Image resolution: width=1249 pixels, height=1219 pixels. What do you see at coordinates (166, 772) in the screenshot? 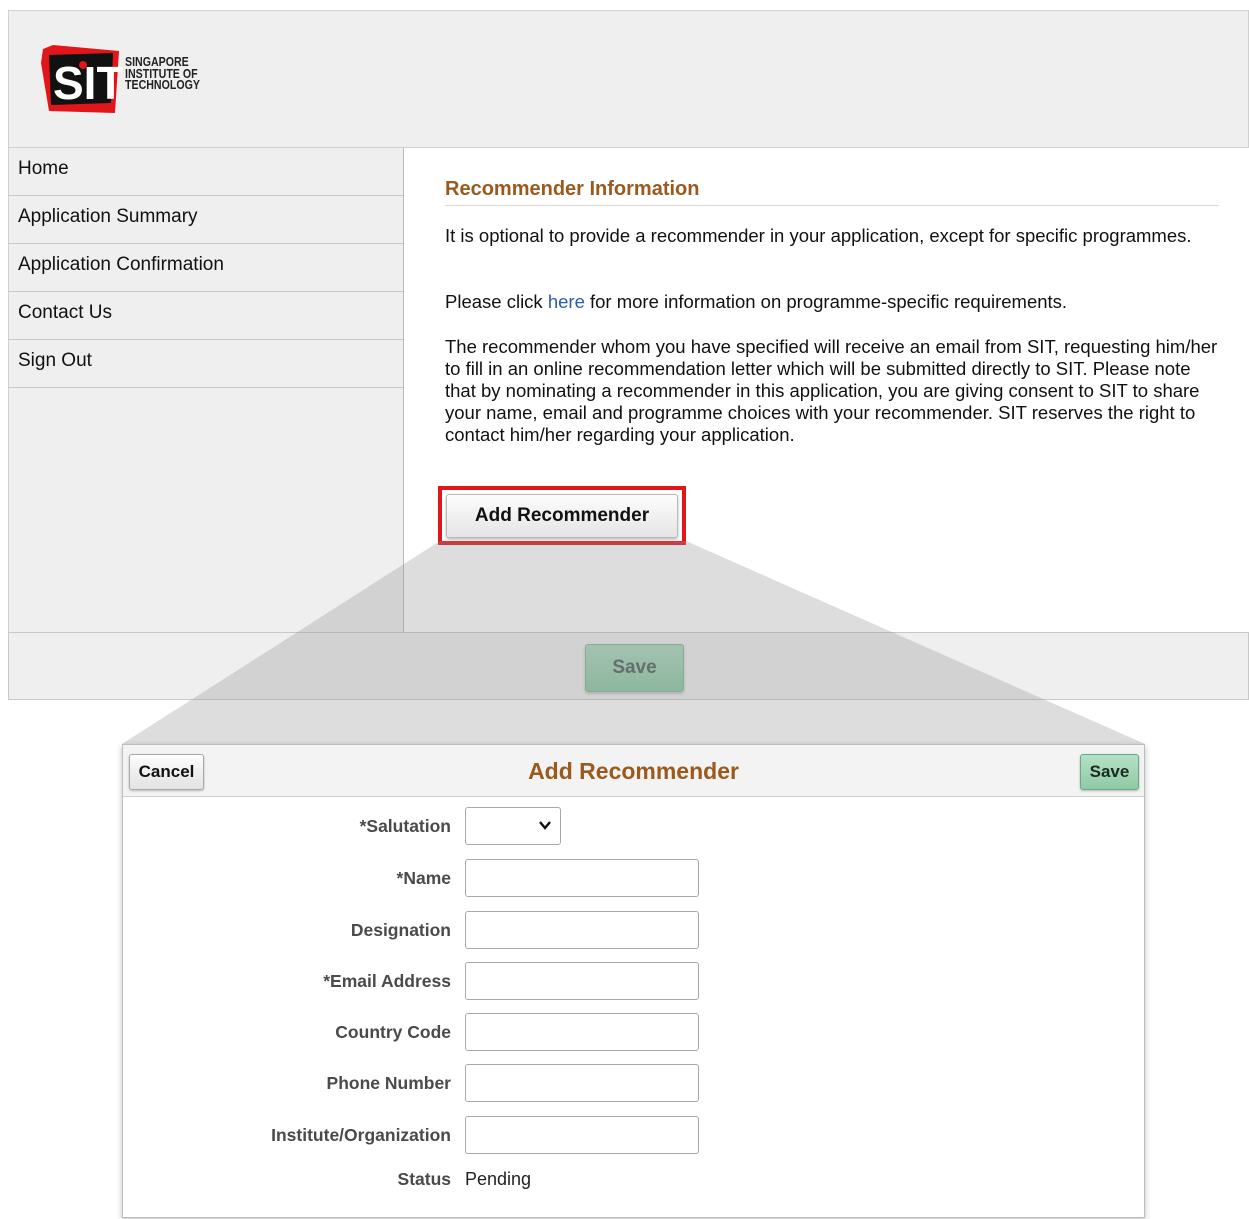
I see `cancel-button: Cancel` at bounding box center [166, 772].